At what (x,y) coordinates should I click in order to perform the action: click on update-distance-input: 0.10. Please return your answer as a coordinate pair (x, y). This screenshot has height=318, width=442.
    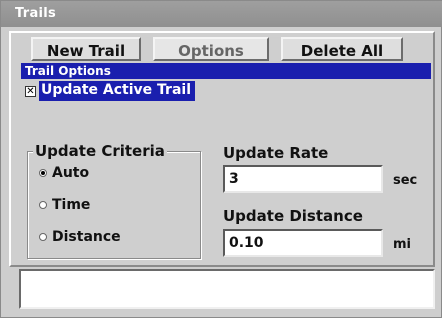
    Looking at the image, I should click on (303, 243).